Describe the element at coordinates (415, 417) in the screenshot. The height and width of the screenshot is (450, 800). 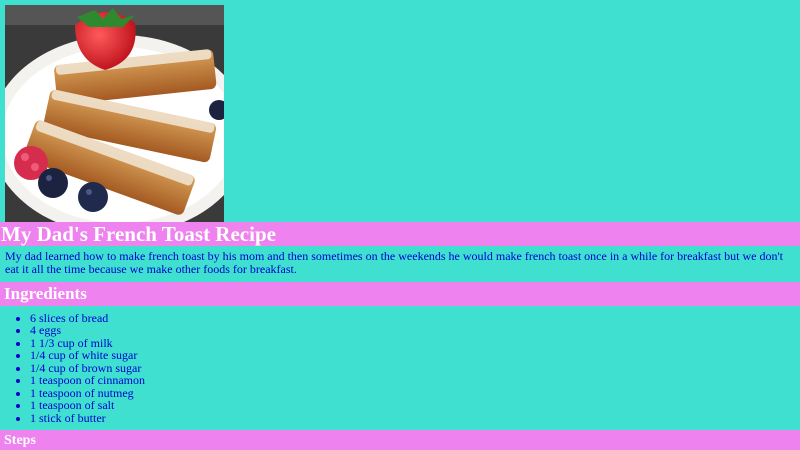
I see `list-item: 1 stick of butter` at that location.